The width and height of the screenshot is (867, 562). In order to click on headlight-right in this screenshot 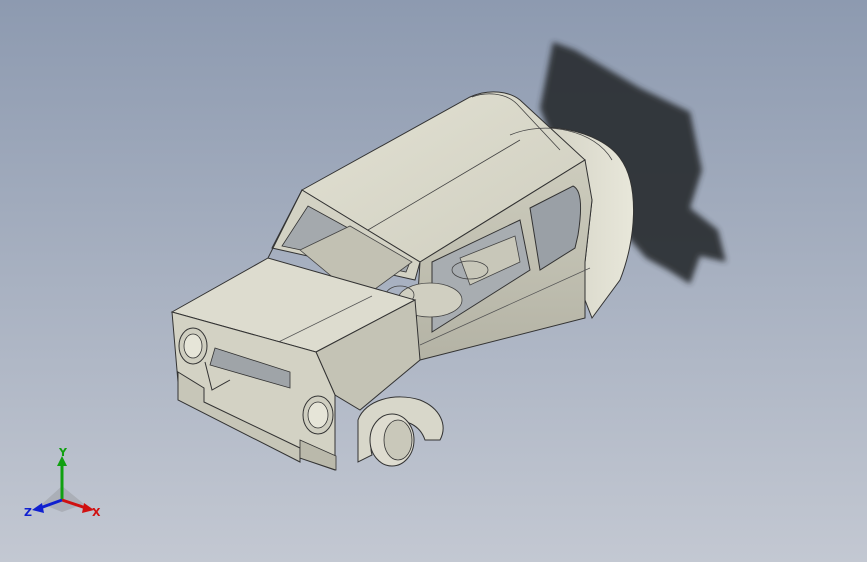, I will do `click(318, 415)`.